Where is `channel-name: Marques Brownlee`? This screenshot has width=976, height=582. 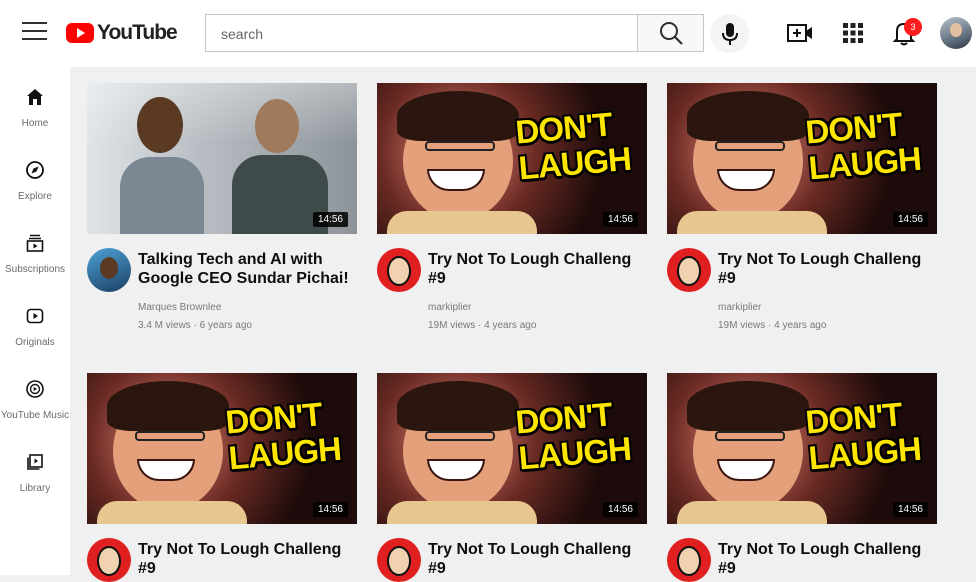 channel-name: Marques Brownlee is located at coordinates (179, 307).